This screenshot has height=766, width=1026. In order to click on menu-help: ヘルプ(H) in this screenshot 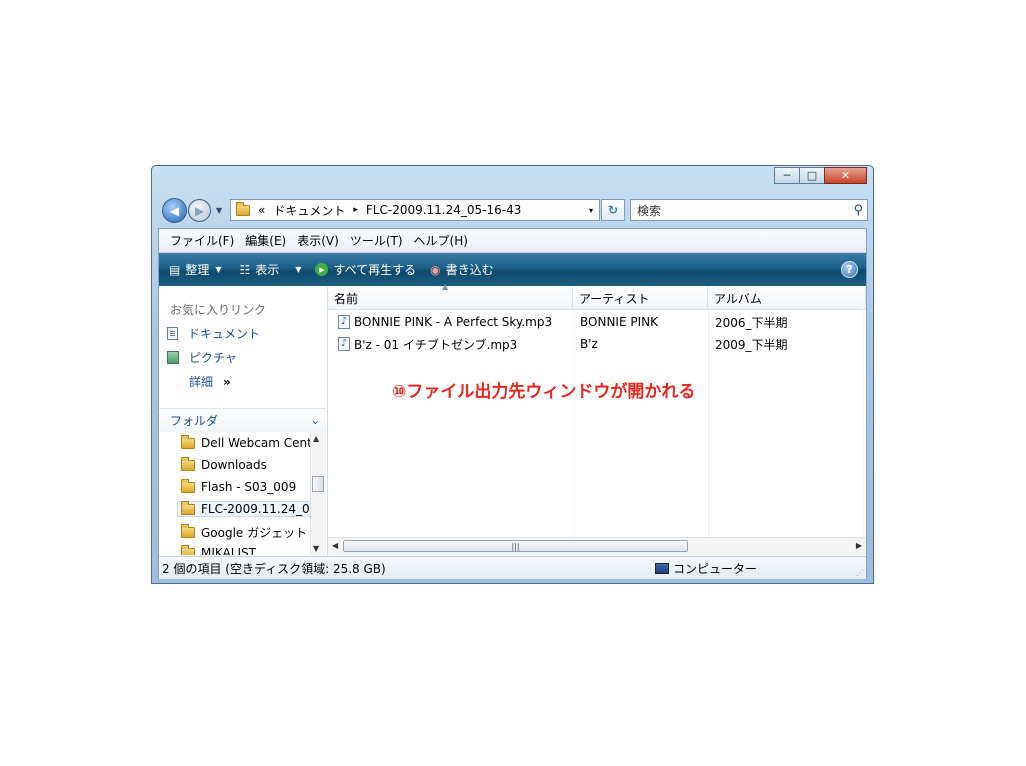, I will do `click(441, 240)`.